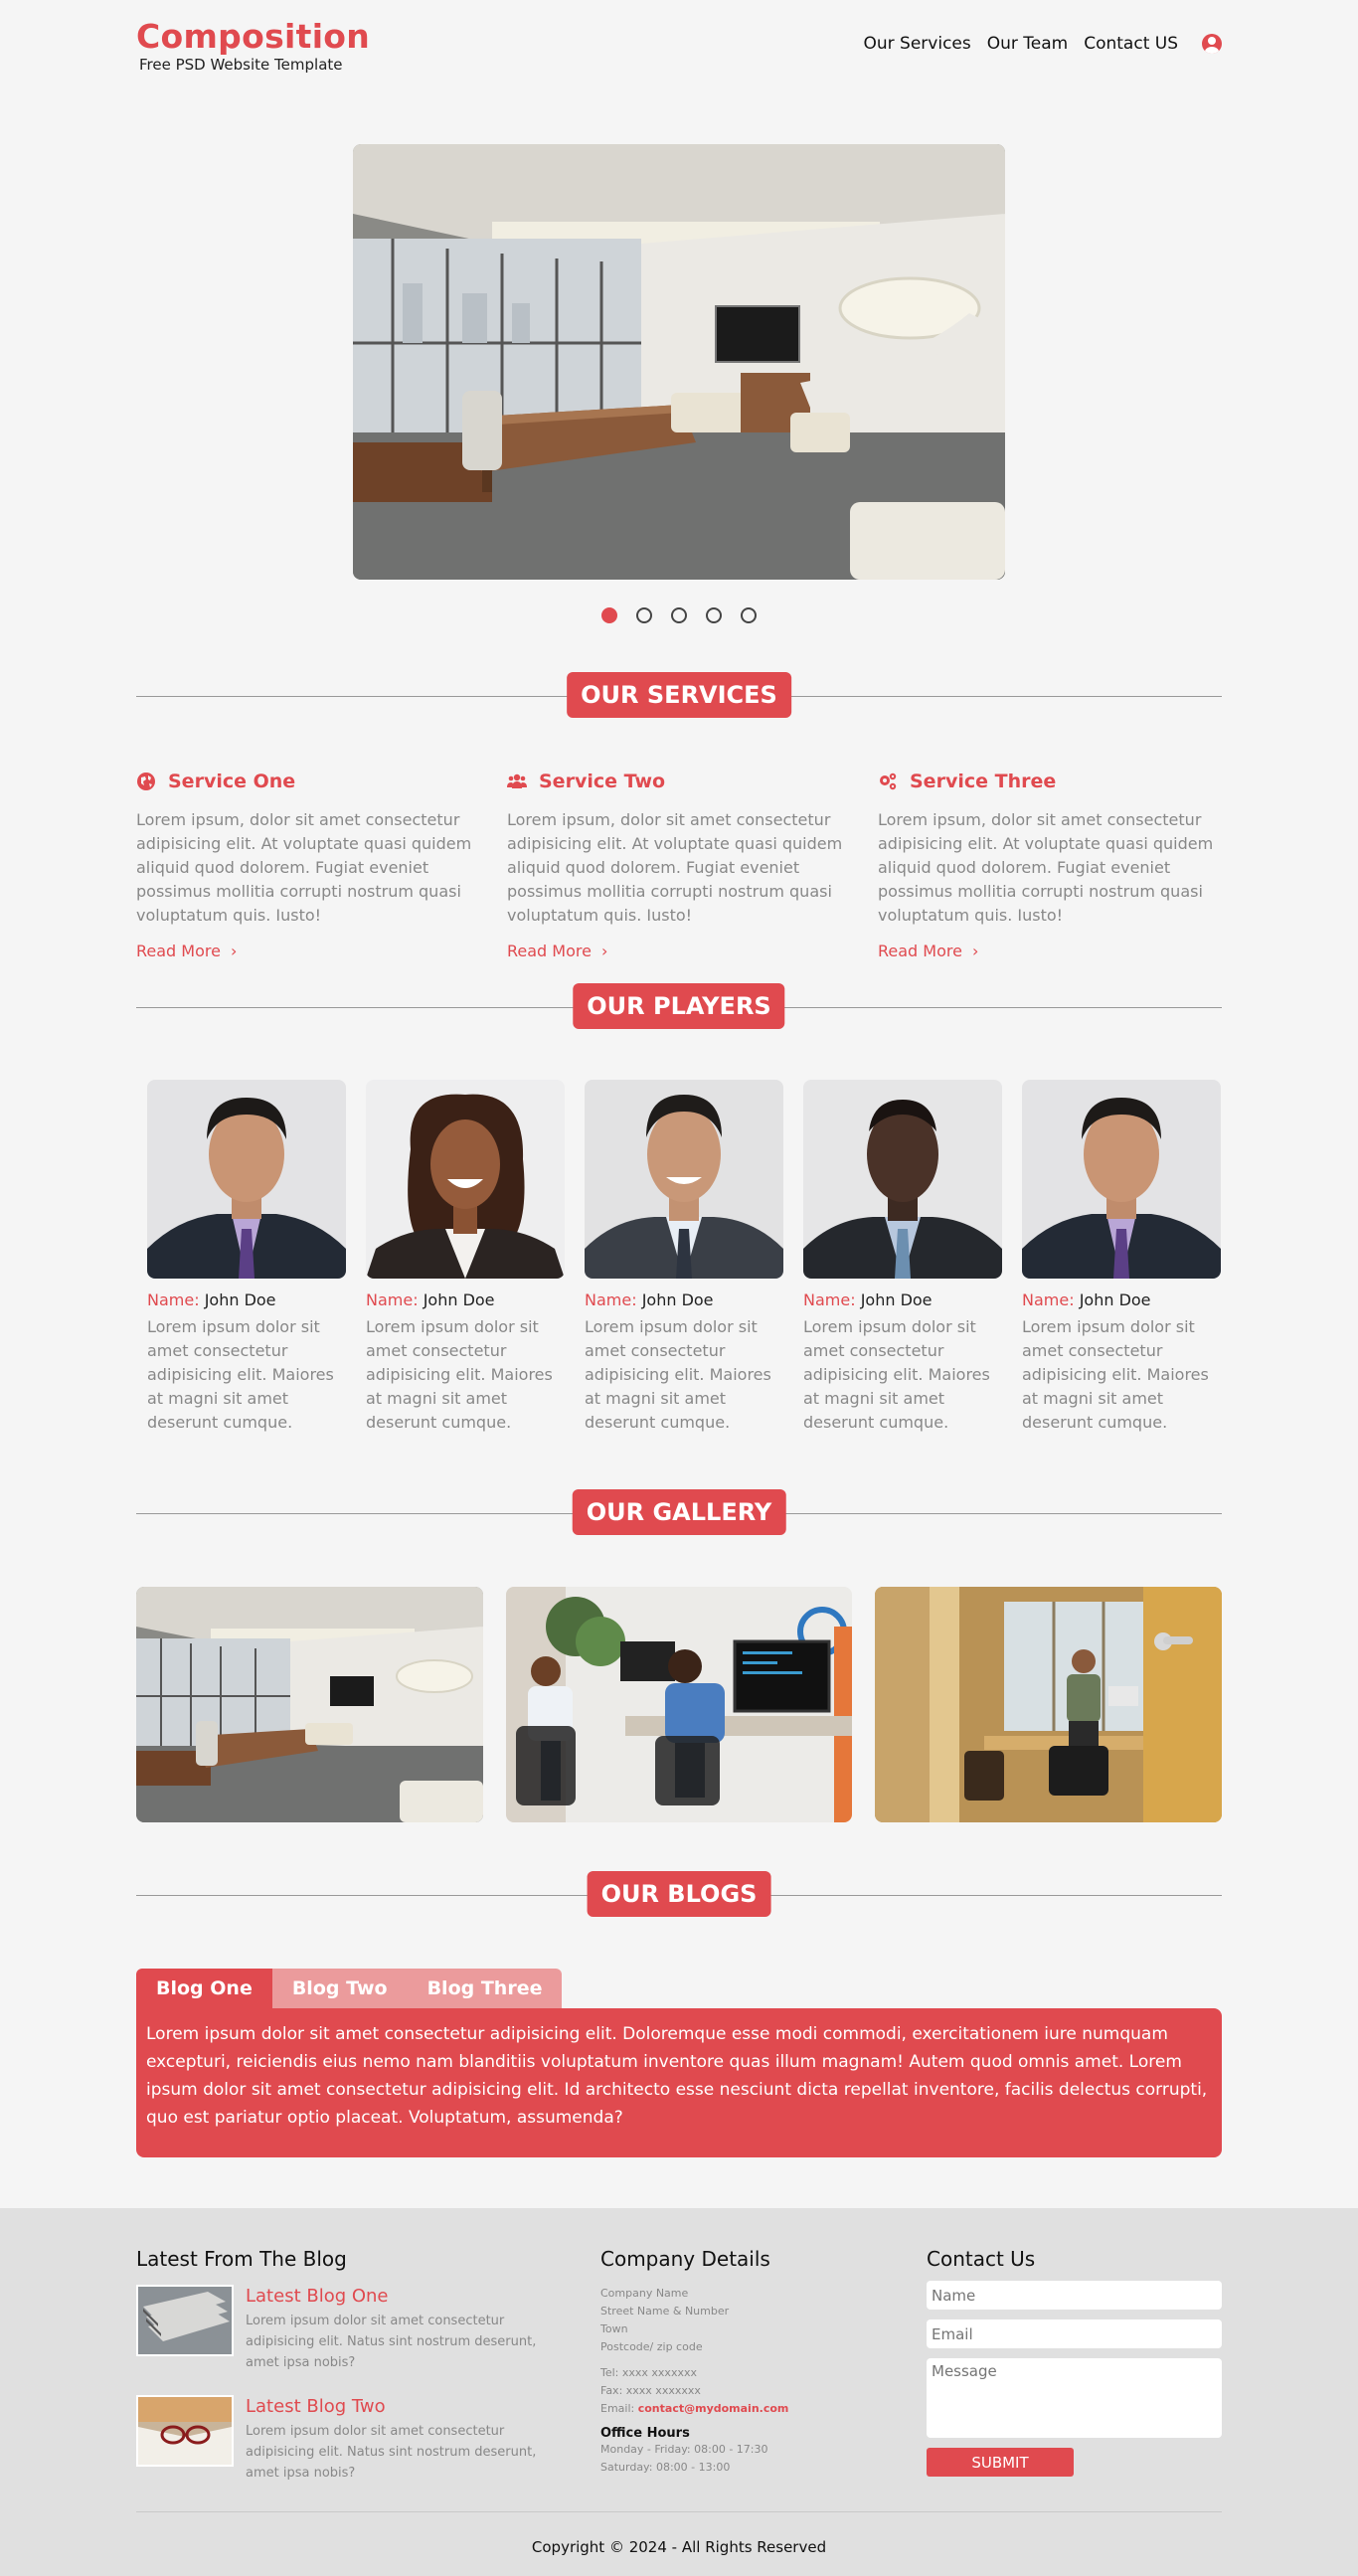 This screenshot has height=2576, width=1358. I want to click on company-email-link: contact@mydomain.com, so click(713, 2408).